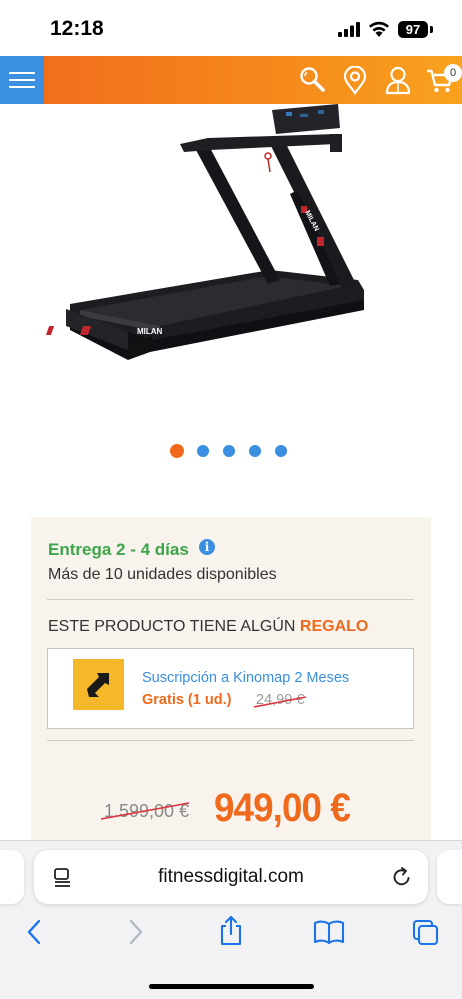  I want to click on status-bar: 12:18 97, so click(231, 28).